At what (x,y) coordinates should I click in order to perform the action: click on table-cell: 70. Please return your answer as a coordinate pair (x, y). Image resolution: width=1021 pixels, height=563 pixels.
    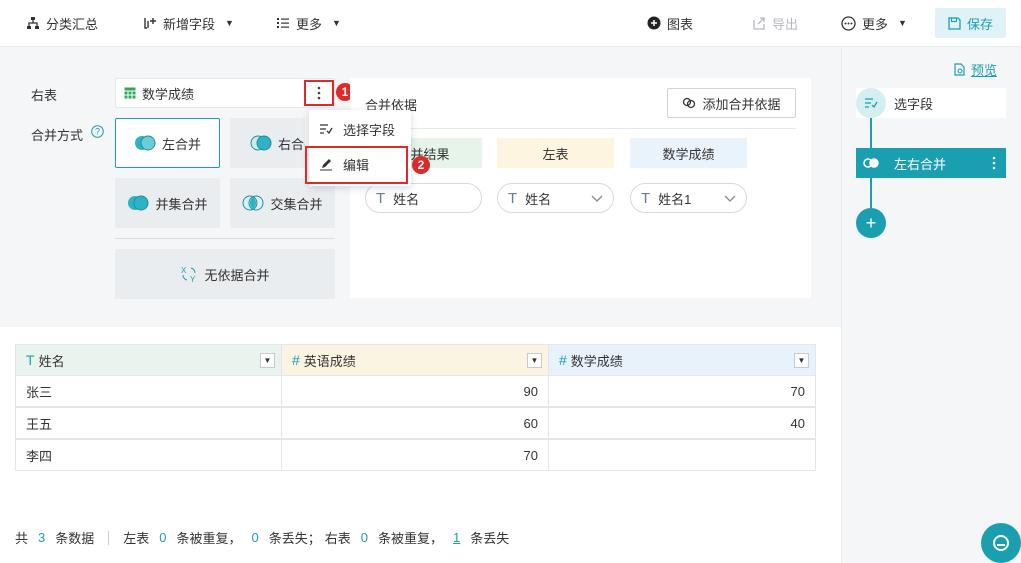
    Looking at the image, I should click on (682, 391).